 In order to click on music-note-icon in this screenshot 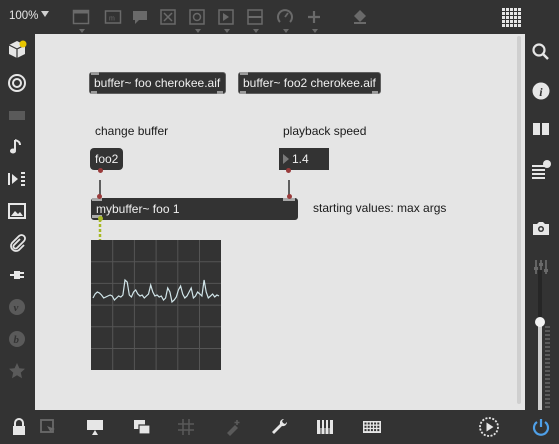, I will do `click(17, 147)`.